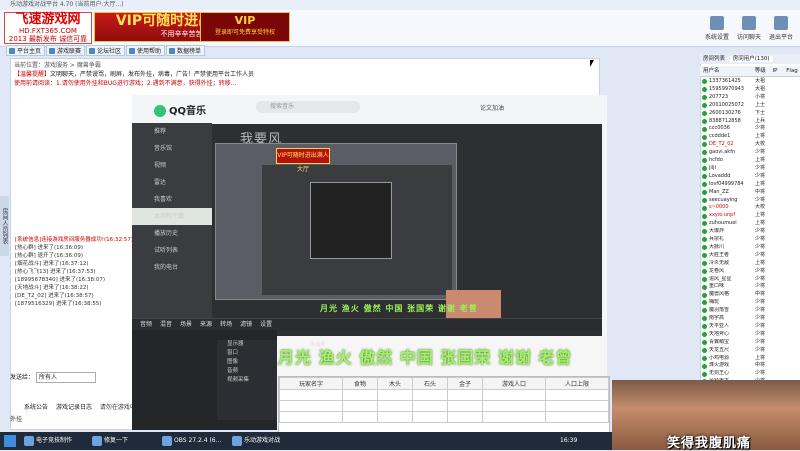 This screenshot has width=800, height=451. Describe the element at coordinates (65, 377) in the screenshot. I see `send-target-select: 所有人` at that location.